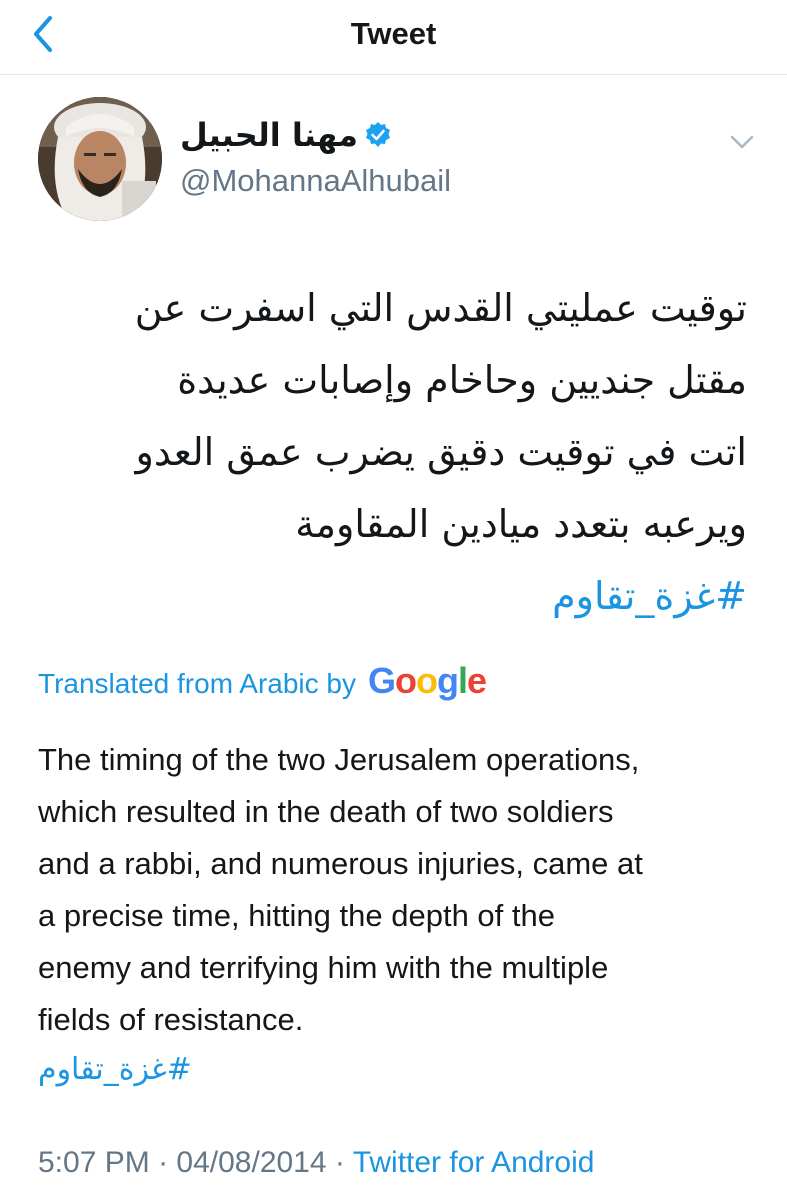  Describe the element at coordinates (474, 1162) in the screenshot. I see `tweet-source-link: Twitter for Android` at that location.